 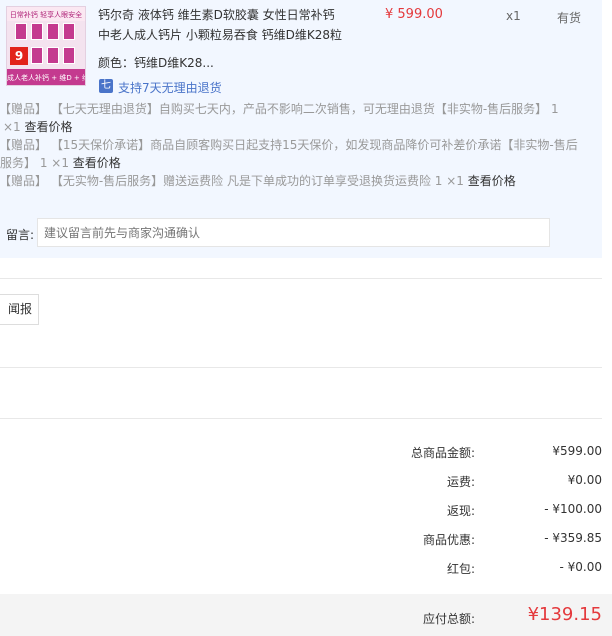 I want to click on summary-label-redpacket: 红包:, so click(x=460, y=569).